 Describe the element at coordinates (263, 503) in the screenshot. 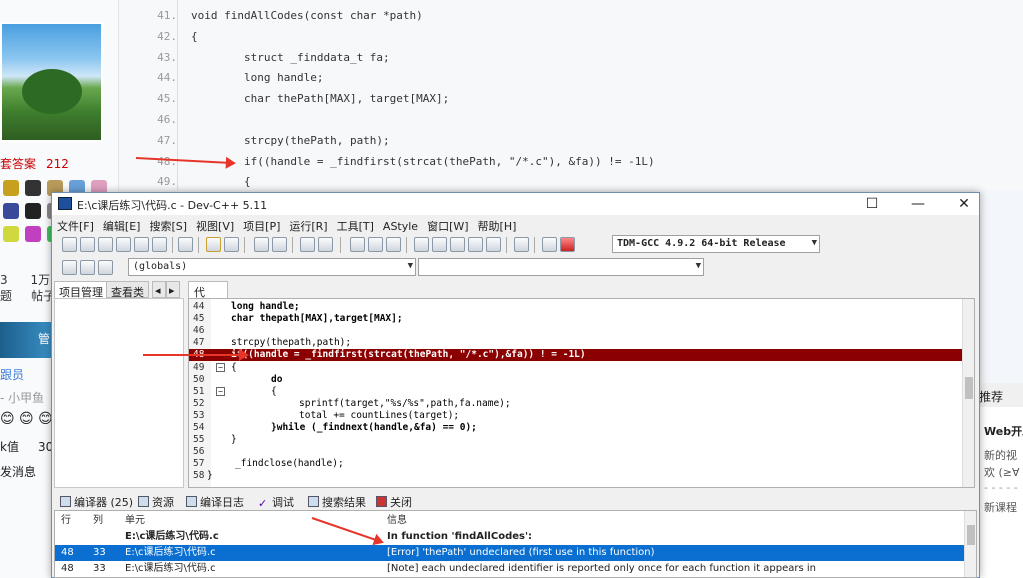

I see `check-icon: ✓` at that location.